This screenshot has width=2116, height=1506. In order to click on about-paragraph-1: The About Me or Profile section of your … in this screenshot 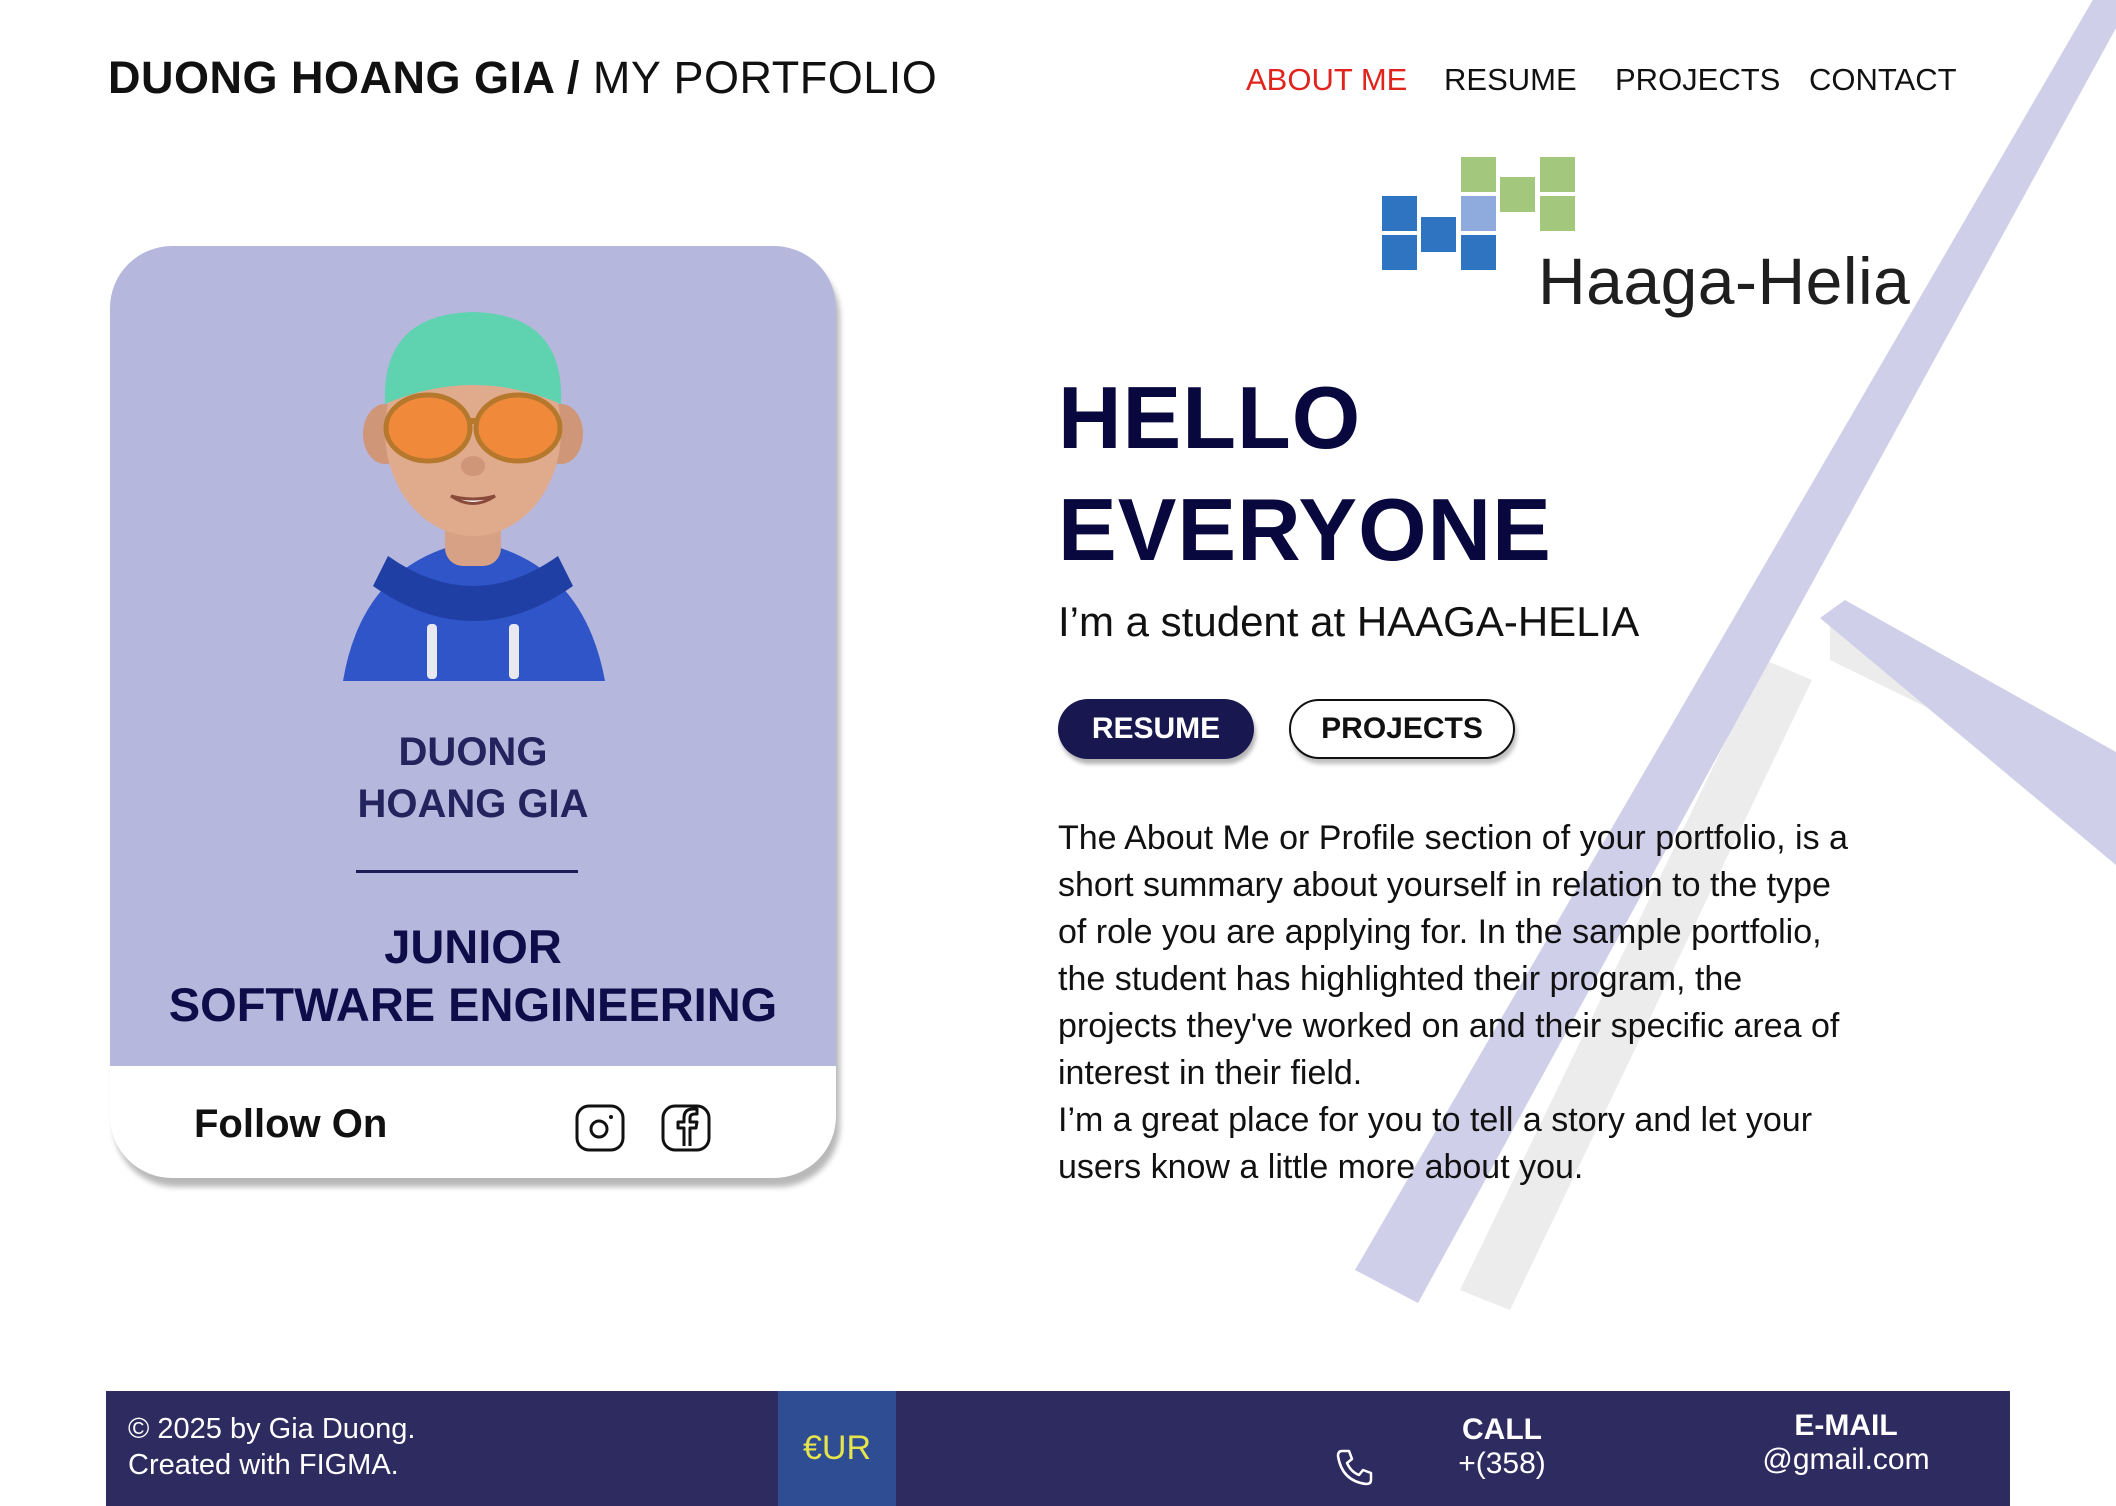, I will do `click(1453, 955)`.